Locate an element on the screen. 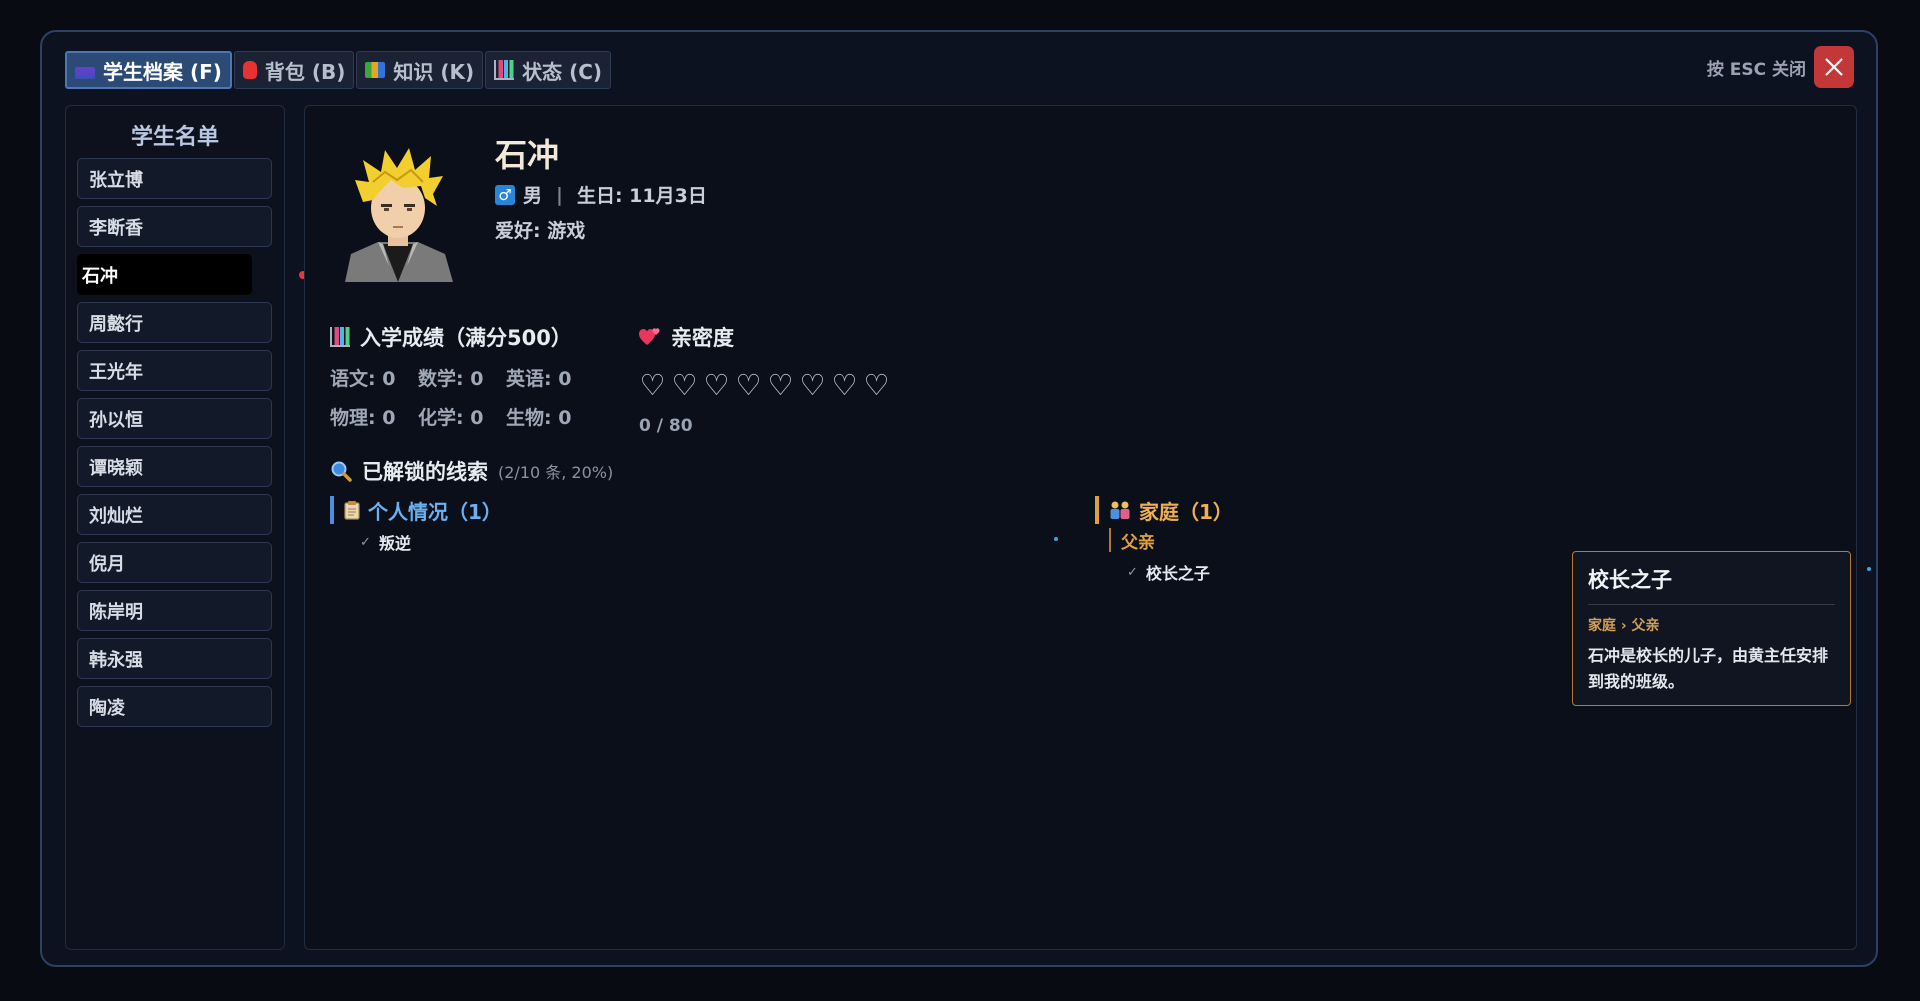  affinity-section-title: 亲密度 is located at coordinates (686, 337).